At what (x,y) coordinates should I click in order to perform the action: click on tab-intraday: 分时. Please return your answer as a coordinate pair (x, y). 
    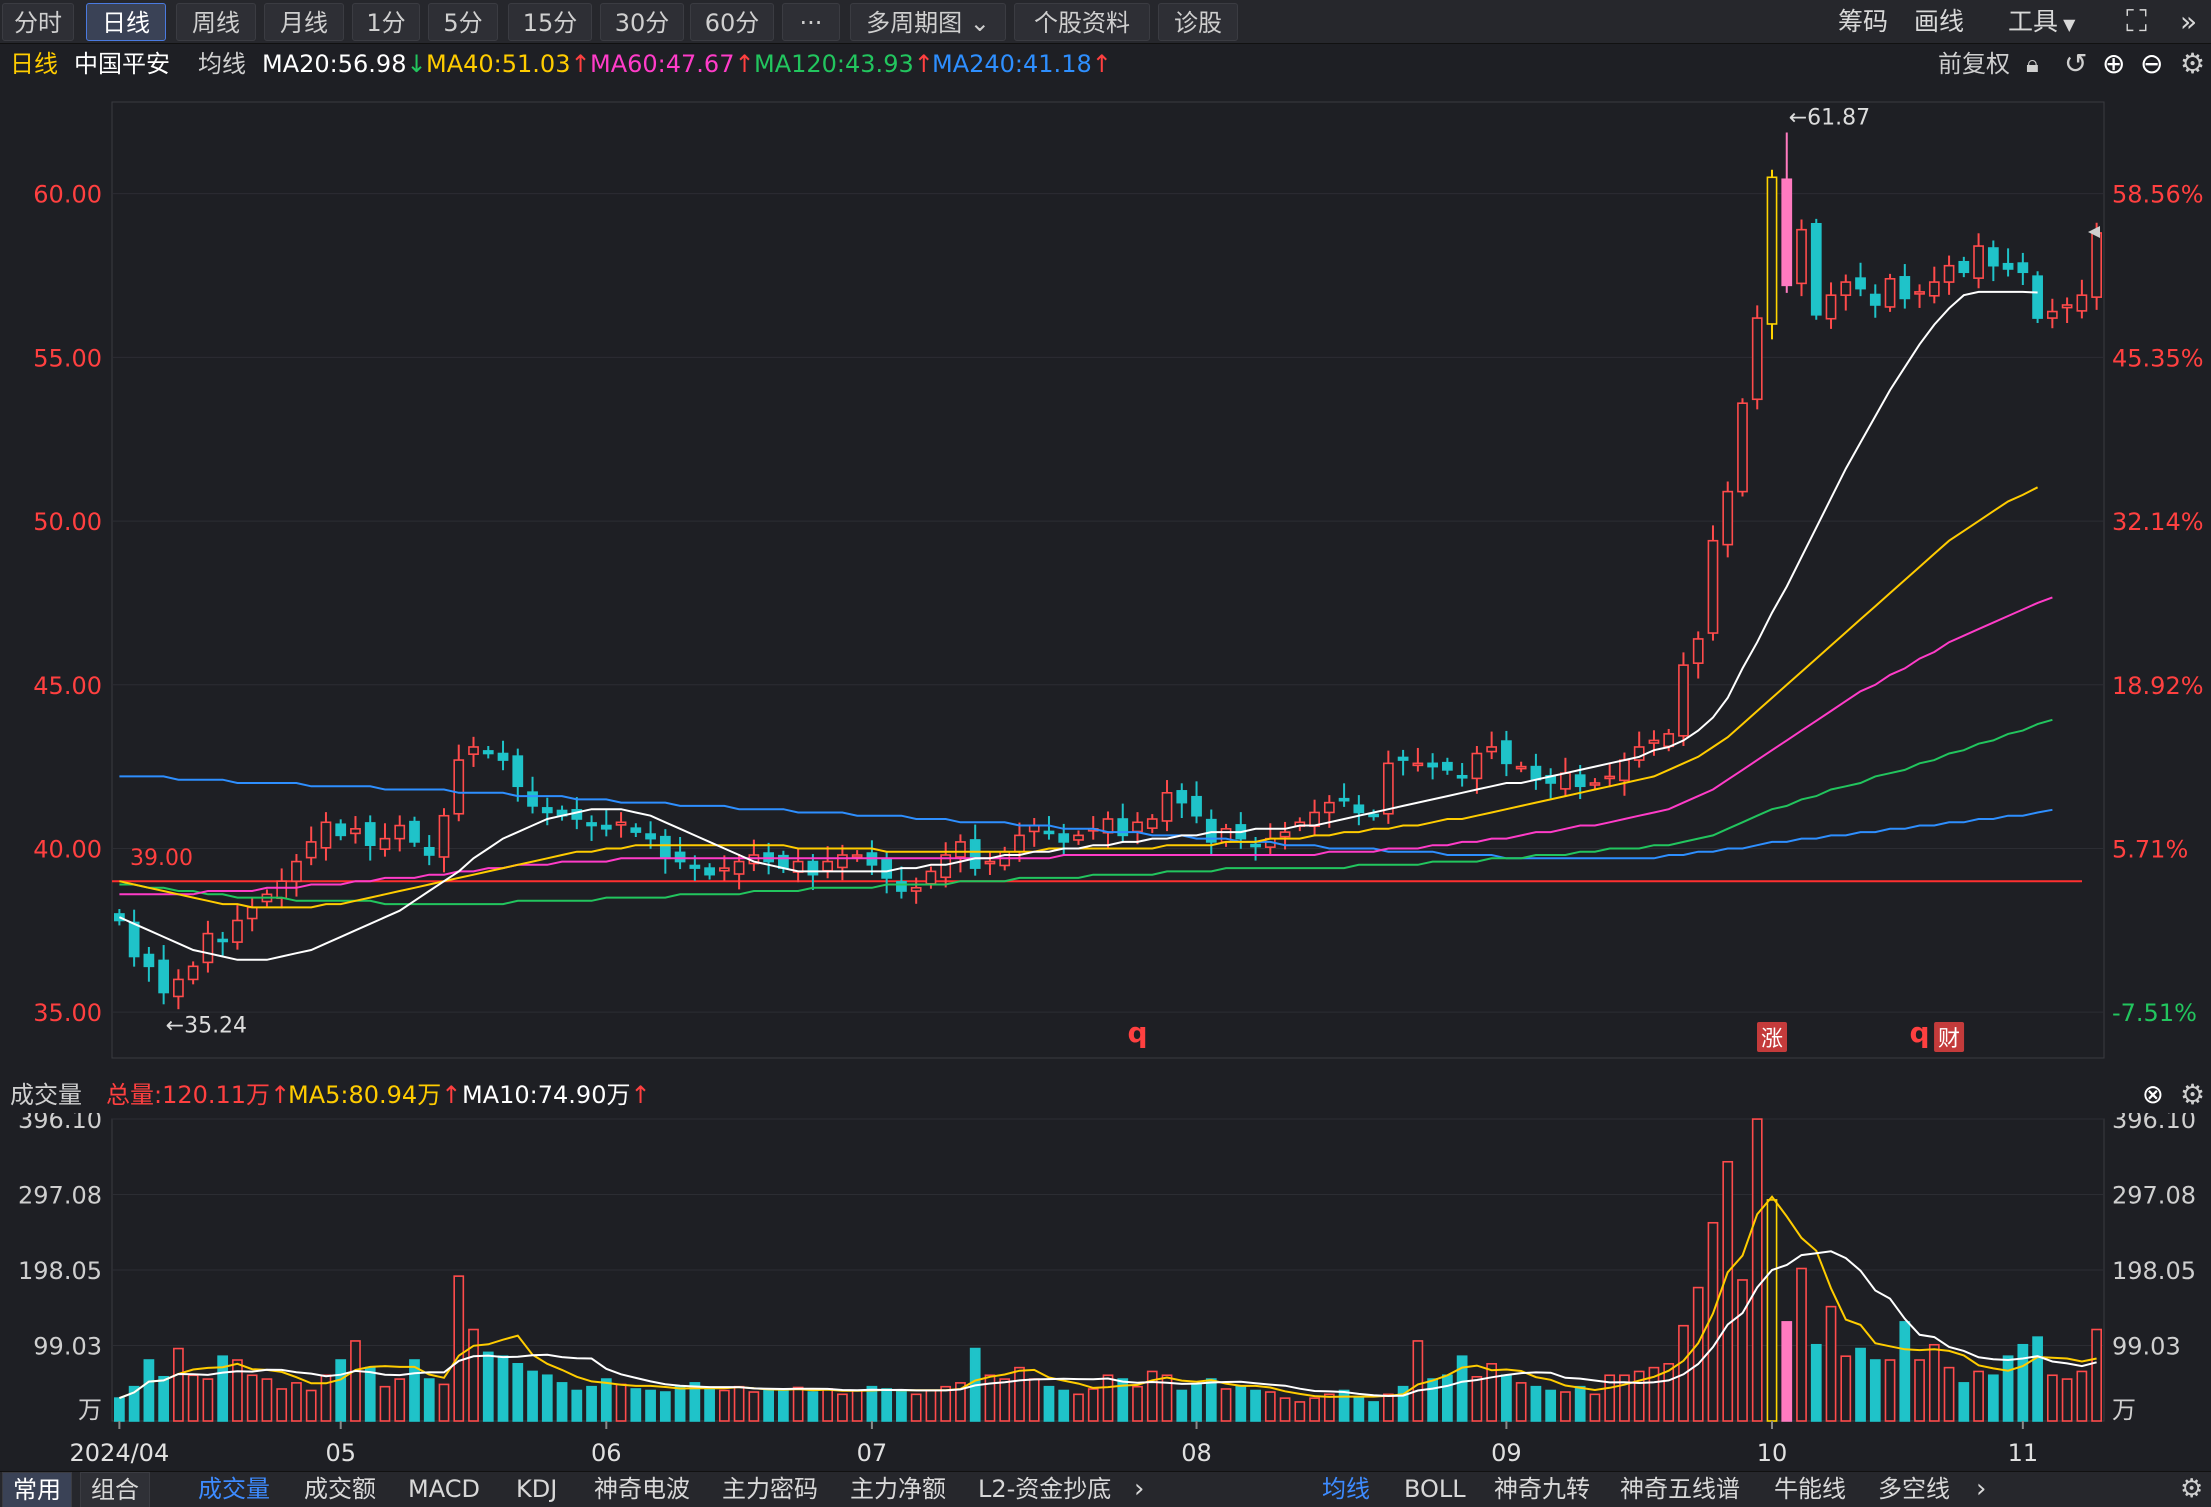
    Looking at the image, I should click on (38, 22).